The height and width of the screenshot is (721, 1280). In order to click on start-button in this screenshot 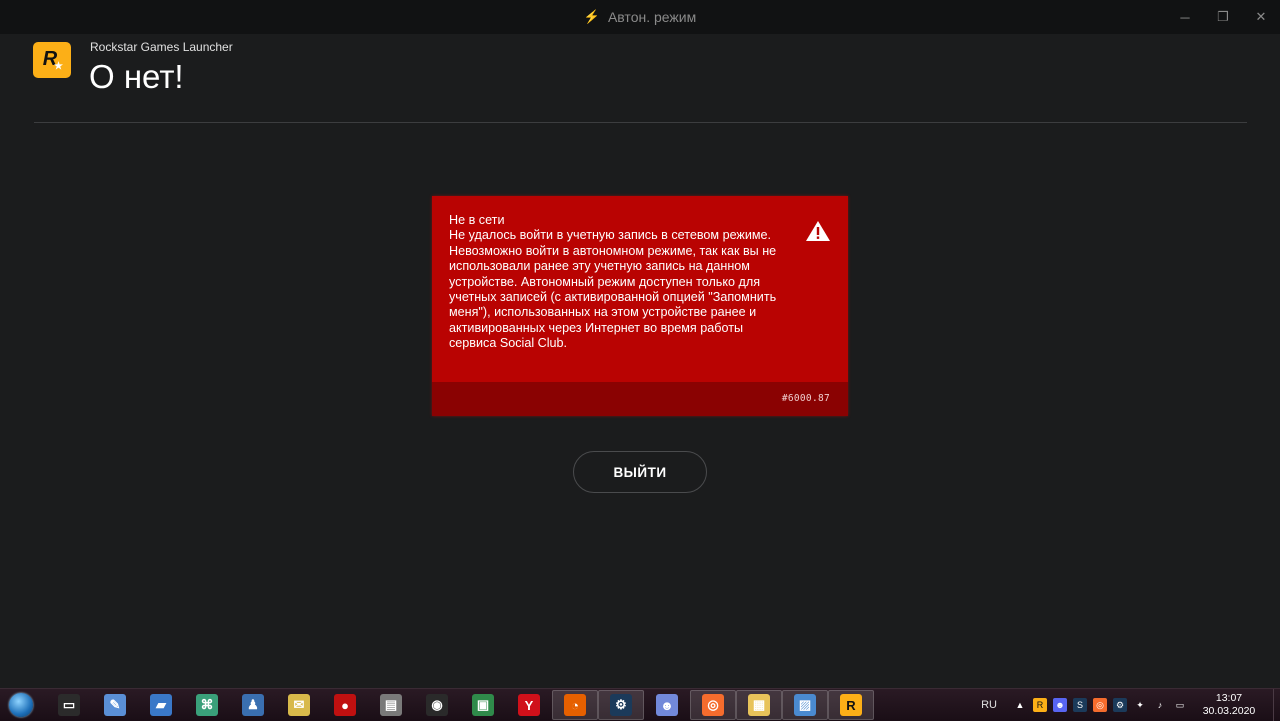, I will do `click(21, 705)`.